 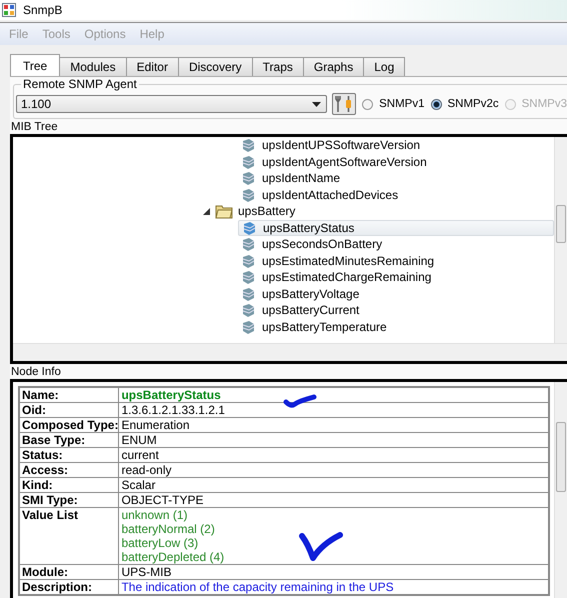 What do you see at coordinates (42, 10) in the screenshot?
I see `window-title: SnmpB` at bounding box center [42, 10].